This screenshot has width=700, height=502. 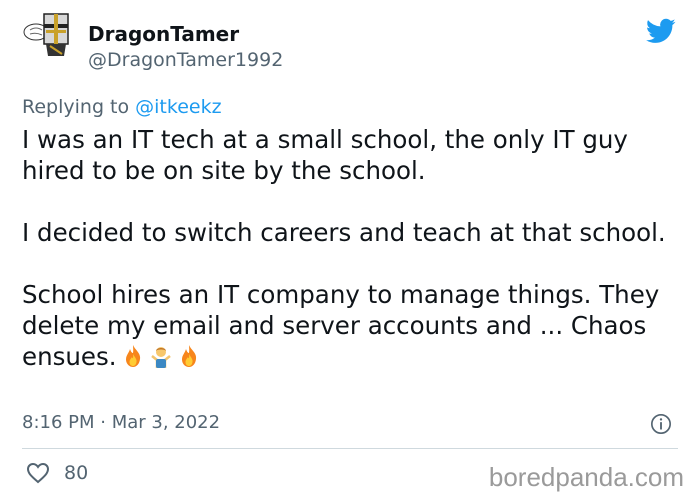 What do you see at coordinates (586, 477) in the screenshot?
I see `watermark: boredpanda.com` at bounding box center [586, 477].